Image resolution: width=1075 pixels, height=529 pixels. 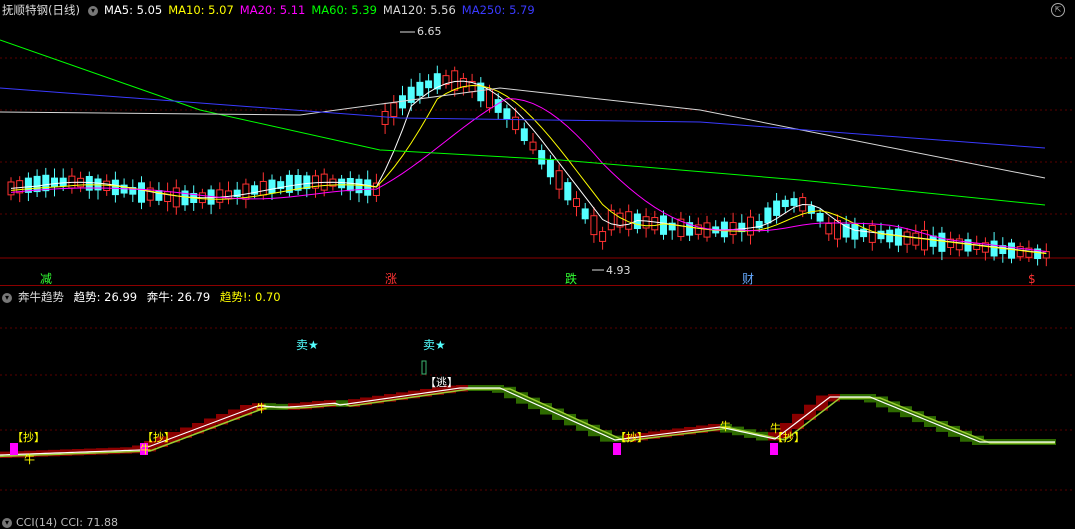 I want to click on cci-header: ▾ CCI(14) CCI: 71.88, so click(x=59, y=522).